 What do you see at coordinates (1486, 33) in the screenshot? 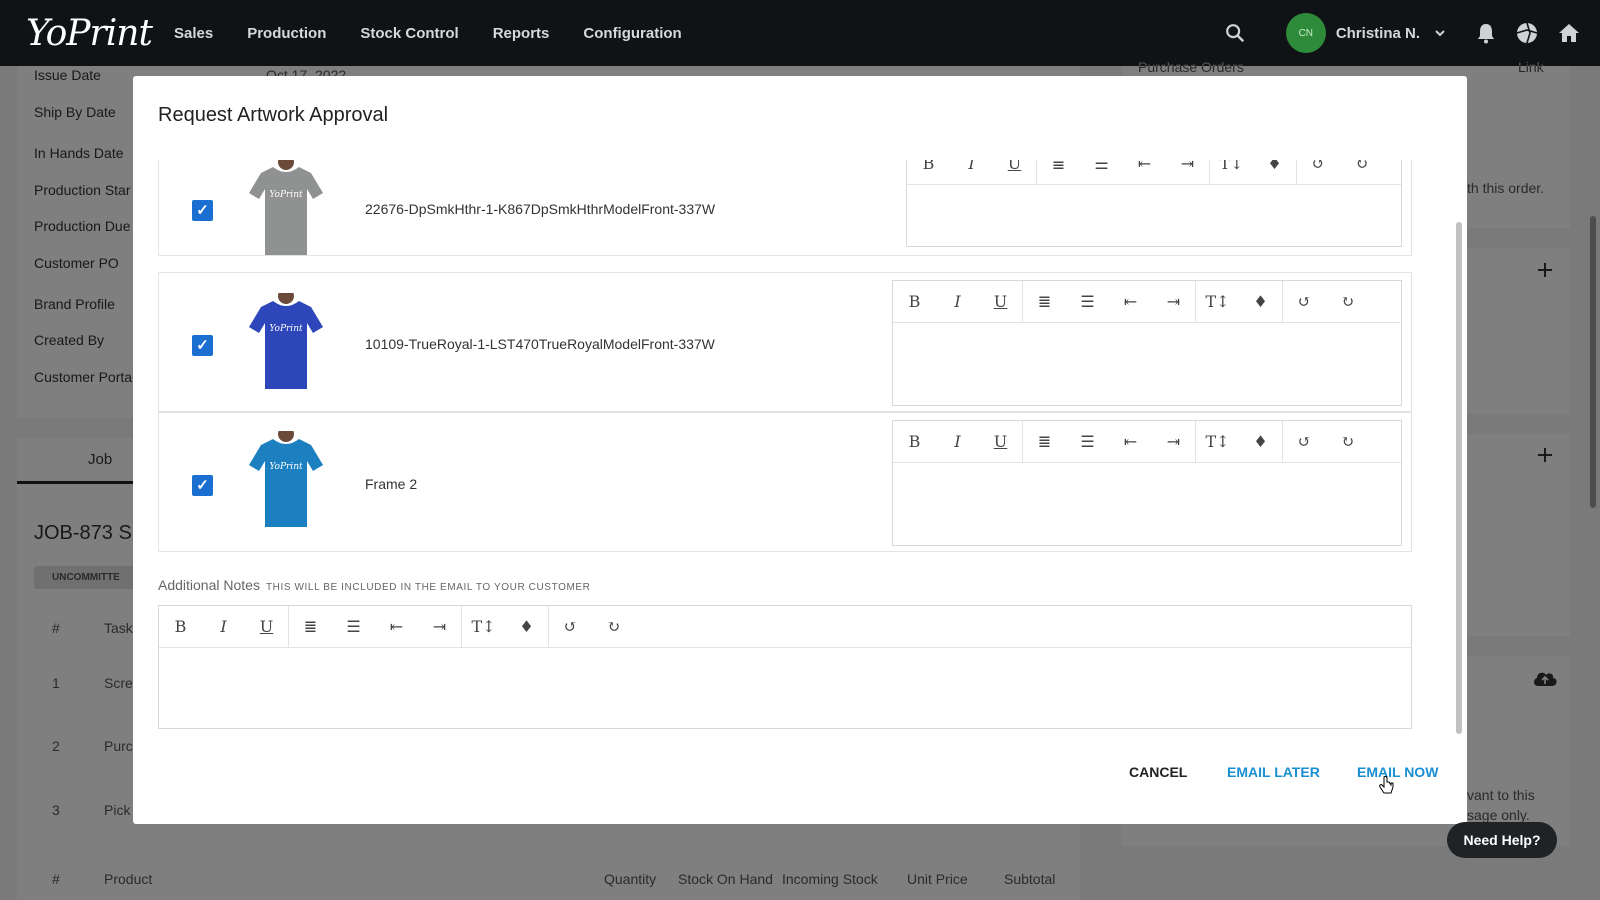
I see `bell-icon` at bounding box center [1486, 33].